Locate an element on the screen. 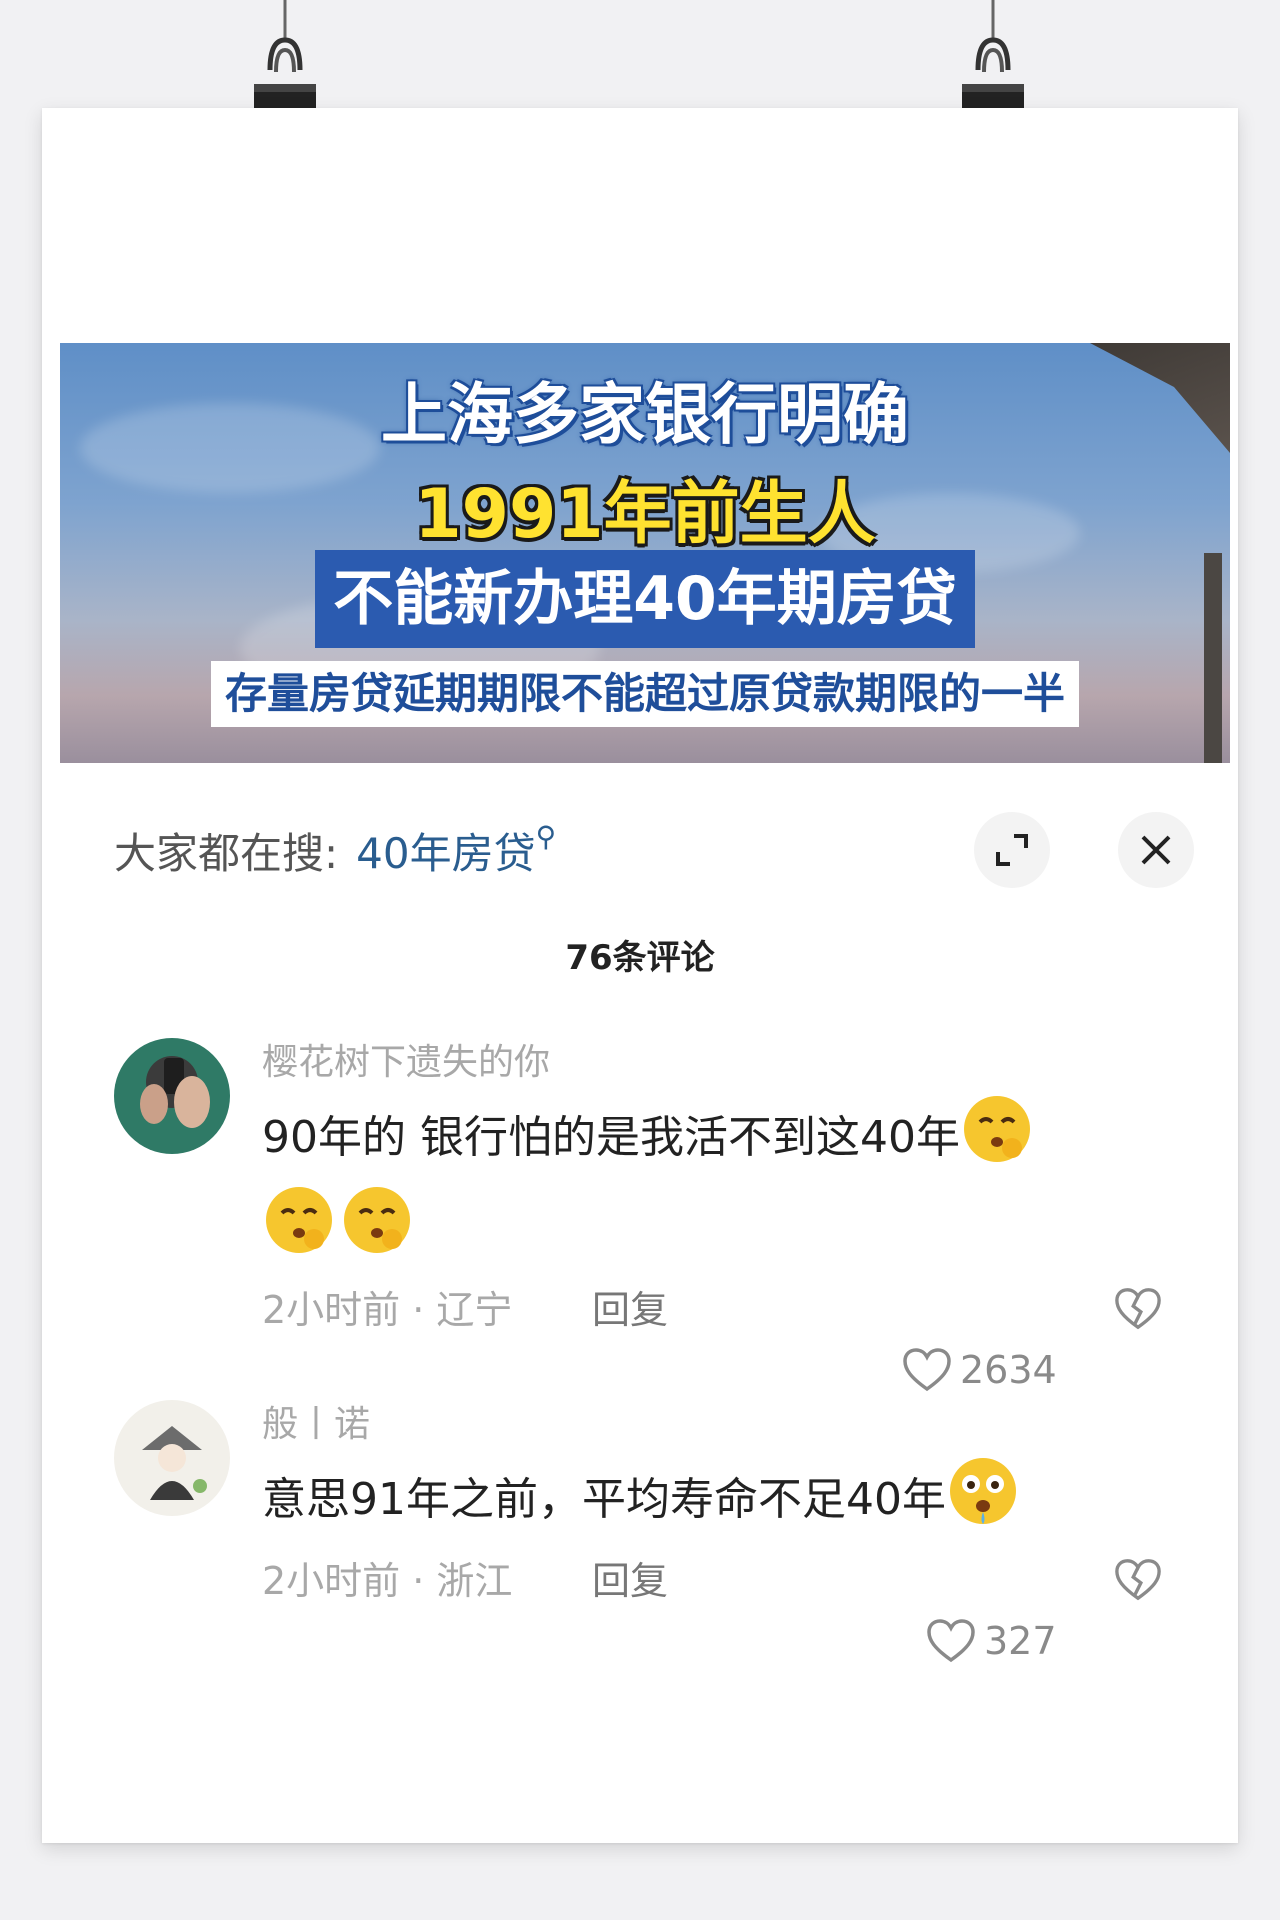 The height and width of the screenshot is (1920, 1280). comment-username: 樱花树下遗失的你 is located at coordinates (702, 1063).